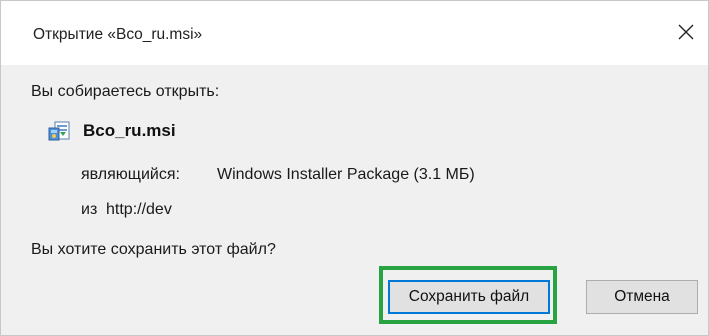 The image size is (709, 336). What do you see at coordinates (153, 249) in the screenshot?
I see `save-question: Вы хотите сохранить этот файл?` at bounding box center [153, 249].